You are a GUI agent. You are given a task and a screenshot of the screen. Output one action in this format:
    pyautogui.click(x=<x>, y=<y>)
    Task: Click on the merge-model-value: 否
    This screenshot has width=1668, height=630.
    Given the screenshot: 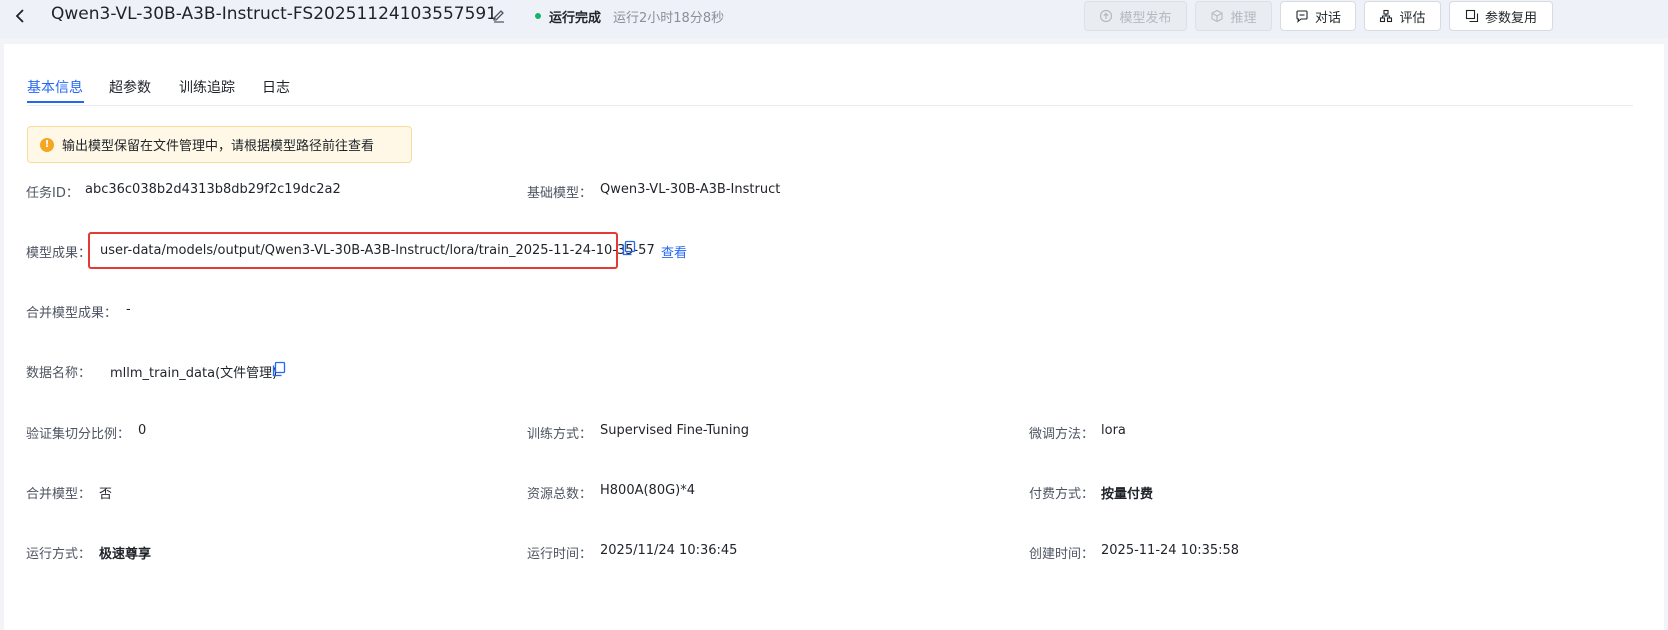 What is the action you would take?
    pyautogui.click(x=106, y=494)
    